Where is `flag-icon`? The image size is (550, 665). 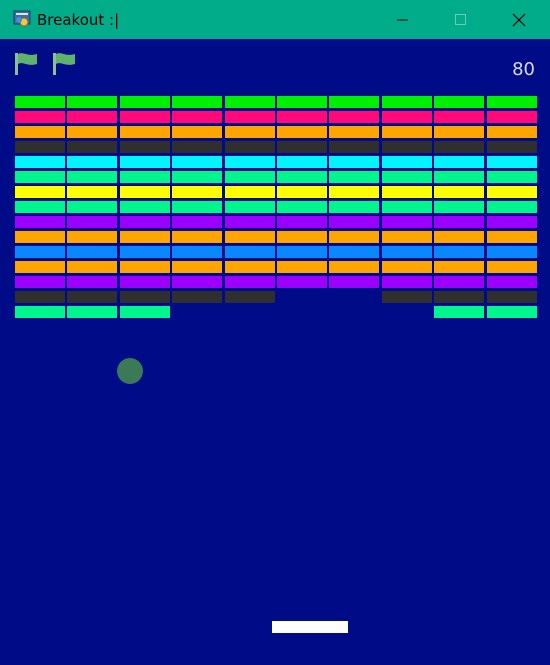 flag-icon is located at coordinates (64, 64).